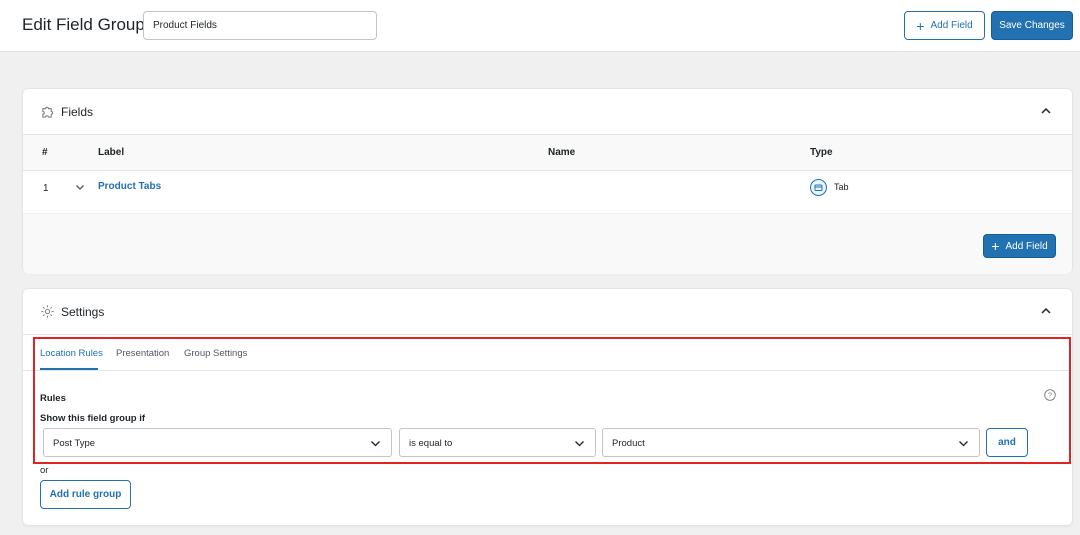  Describe the element at coordinates (821, 152) in the screenshot. I see `column-header-type: Type` at that location.